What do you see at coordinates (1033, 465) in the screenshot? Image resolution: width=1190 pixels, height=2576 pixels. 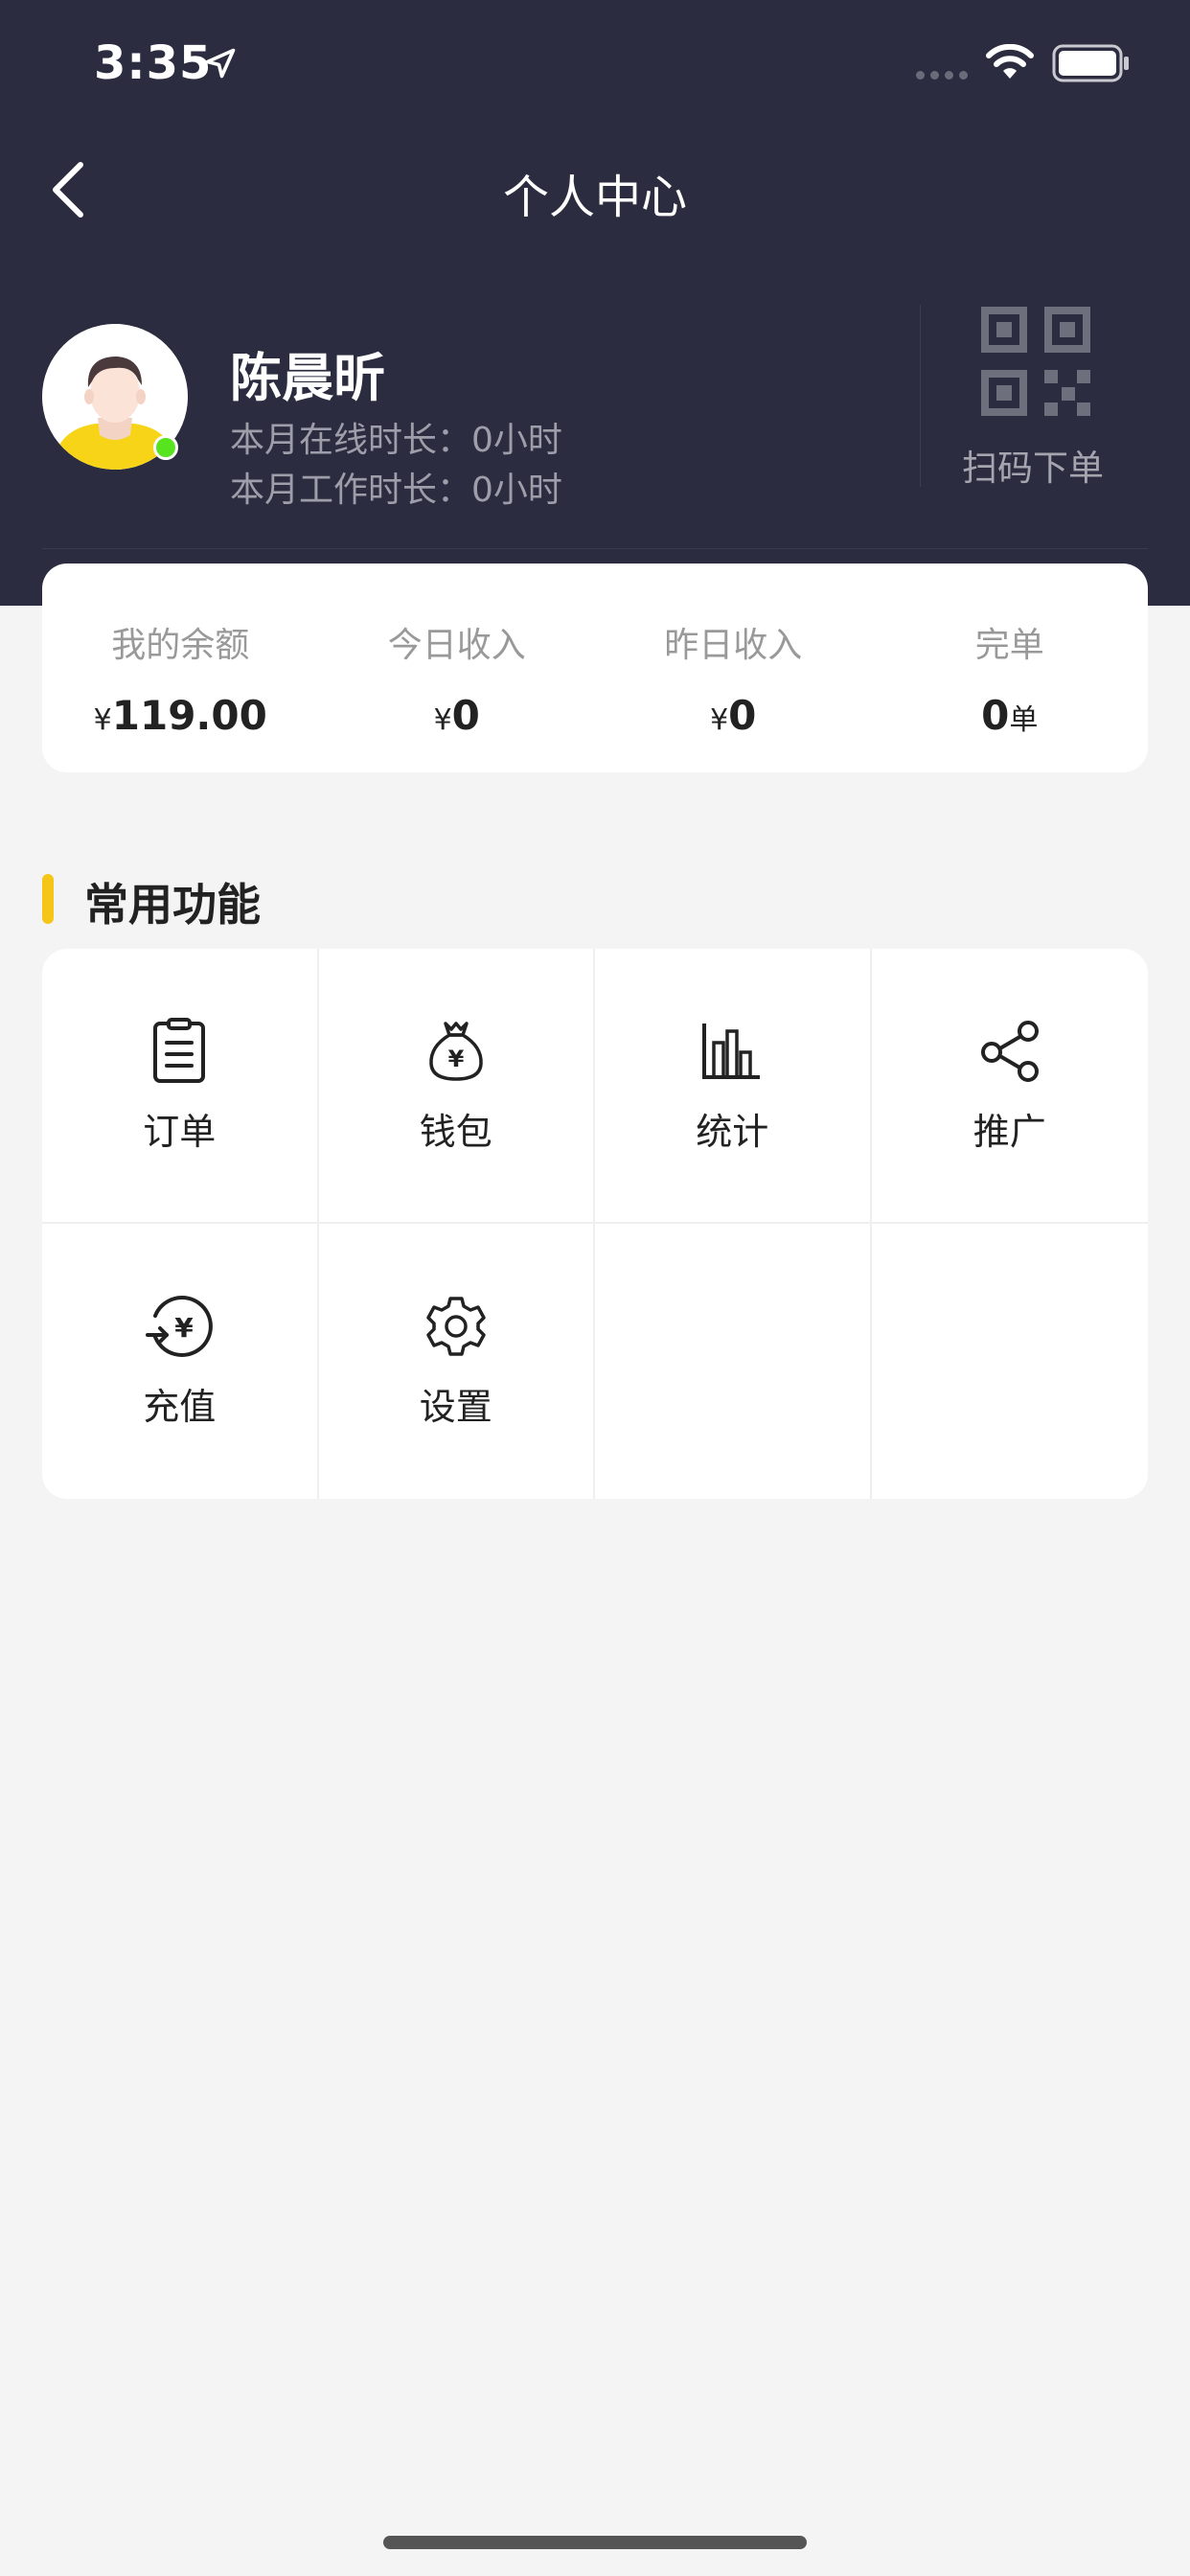 I see `scan-order-label: 扫码下单` at bounding box center [1033, 465].